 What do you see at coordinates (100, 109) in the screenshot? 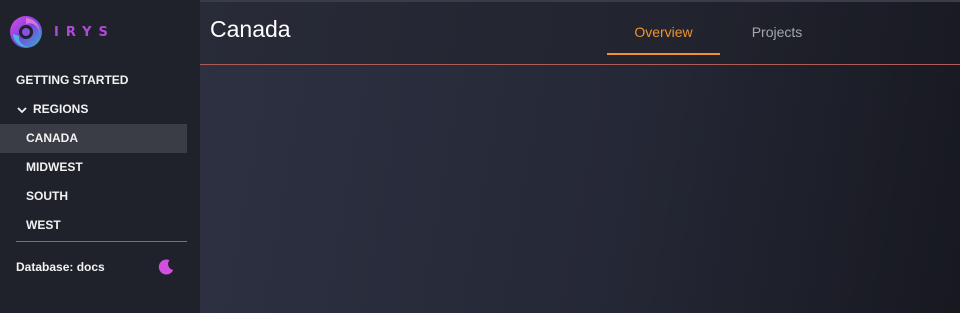
I see `sidebar-item-regions: REGIONS` at bounding box center [100, 109].